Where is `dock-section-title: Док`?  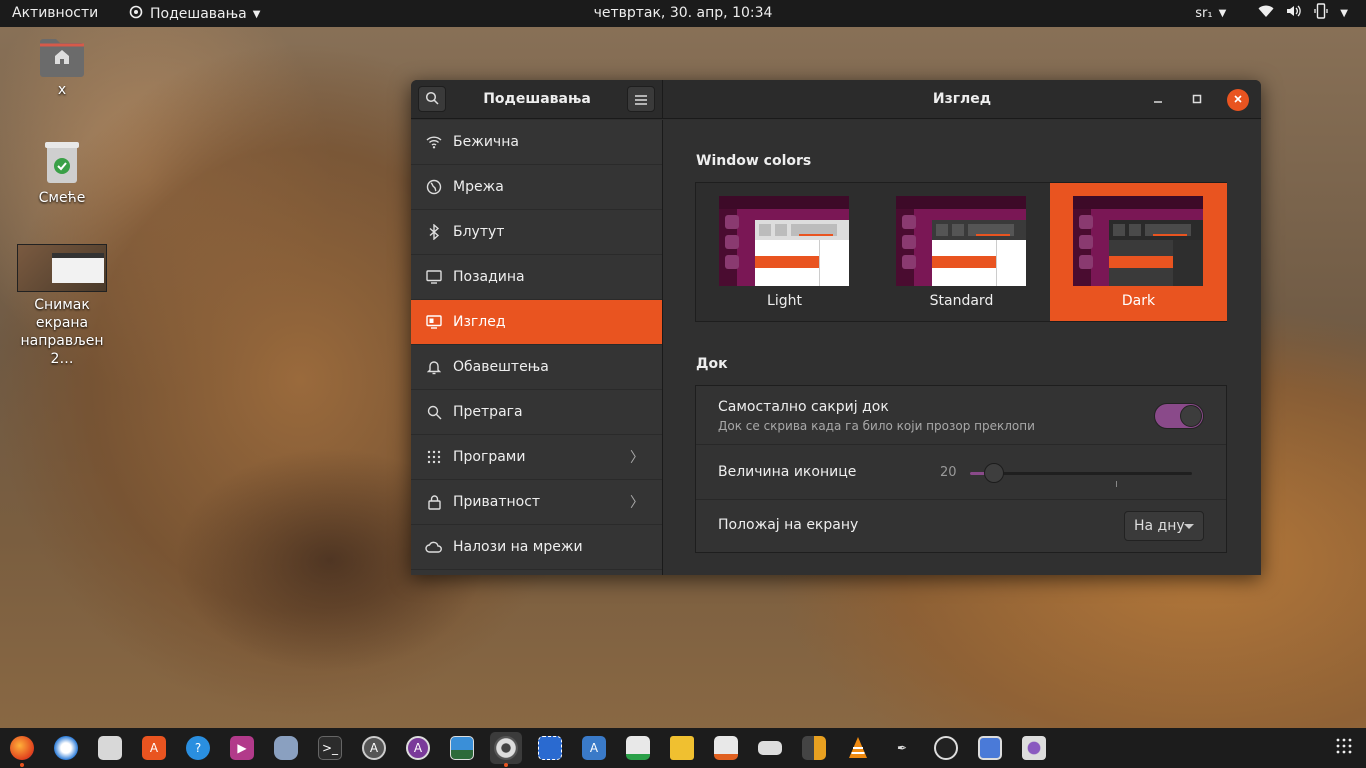 dock-section-title: Док is located at coordinates (712, 364).